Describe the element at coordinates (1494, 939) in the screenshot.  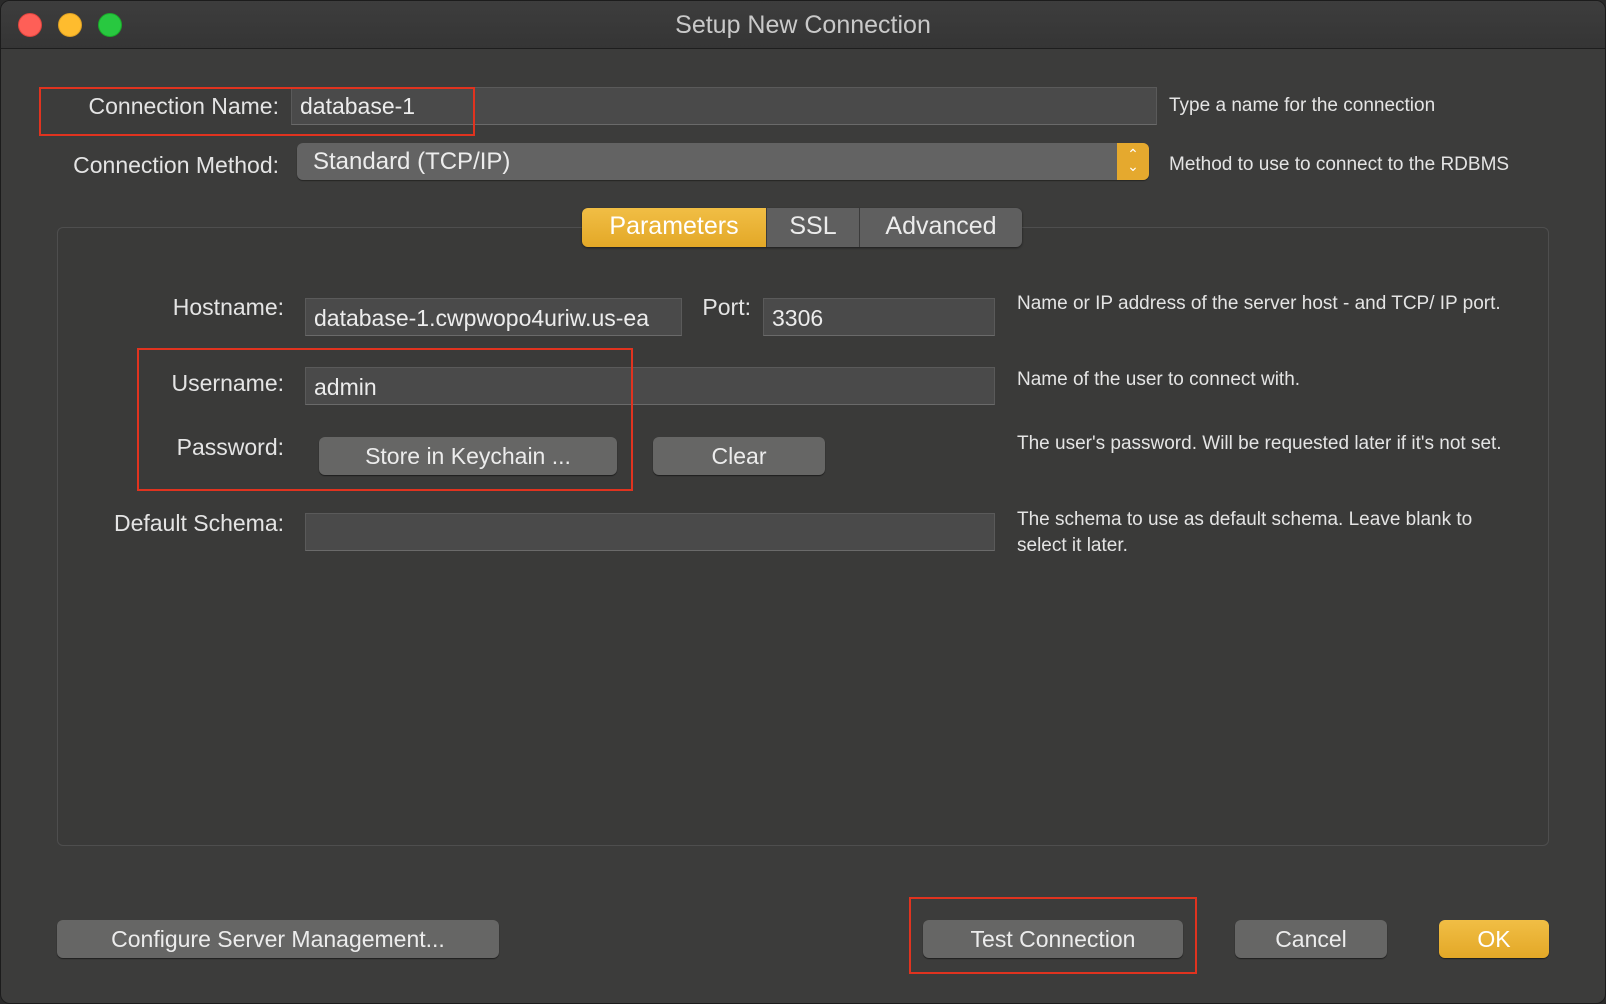
I see `ok-button: OK` at that location.